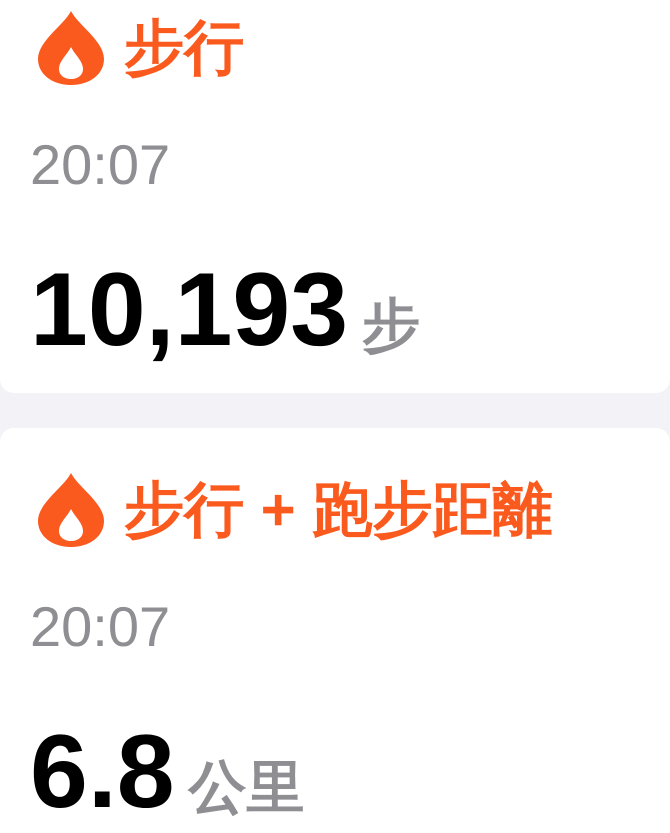 The width and height of the screenshot is (670, 833). What do you see at coordinates (391, 326) in the screenshot?
I see `metric-unit: 步` at bounding box center [391, 326].